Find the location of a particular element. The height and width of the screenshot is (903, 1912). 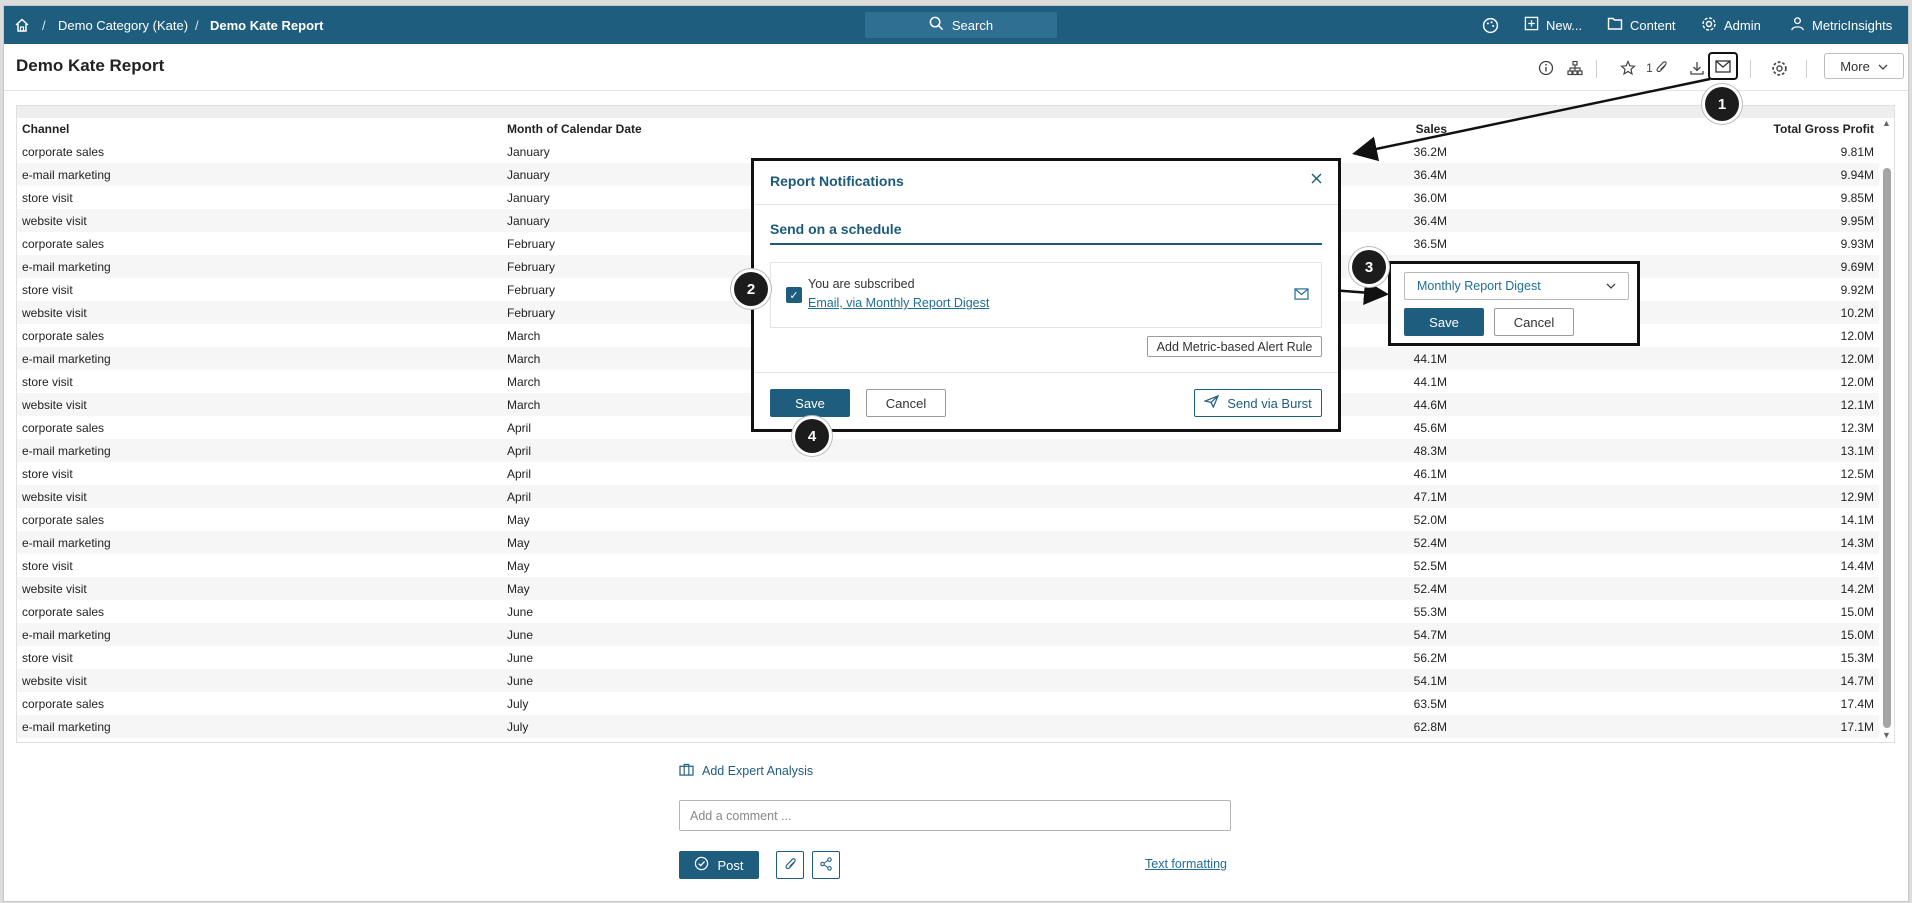

table-row: e-mail marketing May 52.4M 14.3M is located at coordinates (948, 542).